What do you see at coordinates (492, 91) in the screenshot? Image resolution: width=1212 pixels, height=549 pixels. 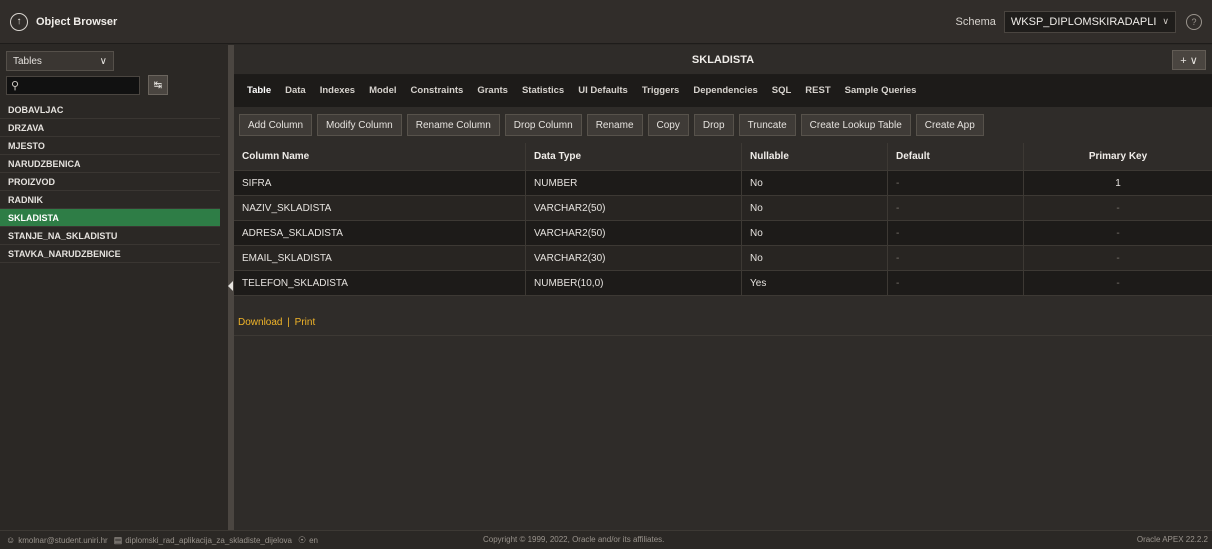 I see `tab-grants: Grants` at bounding box center [492, 91].